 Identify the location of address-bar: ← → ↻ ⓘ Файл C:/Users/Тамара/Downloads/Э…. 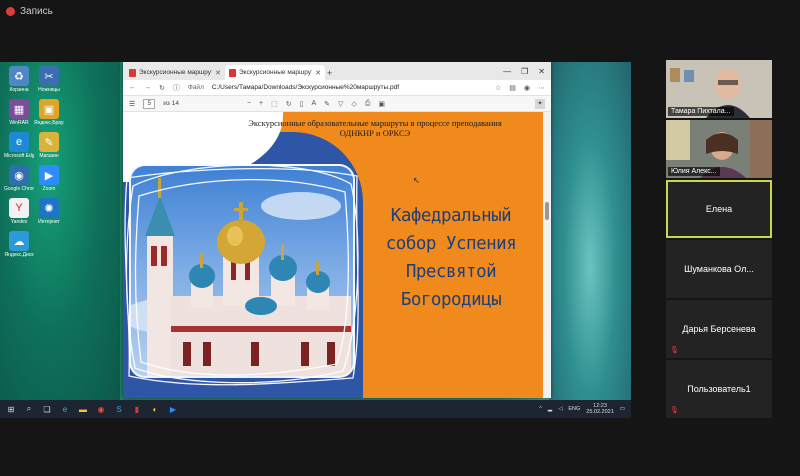
(337, 88).